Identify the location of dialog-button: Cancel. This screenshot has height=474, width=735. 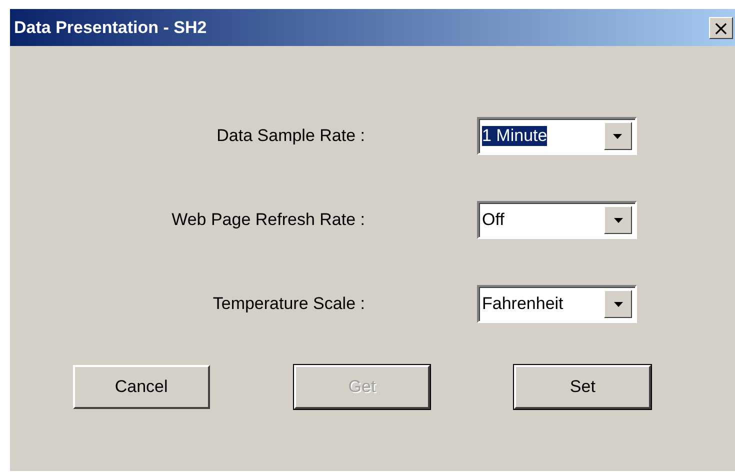
(141, 387).